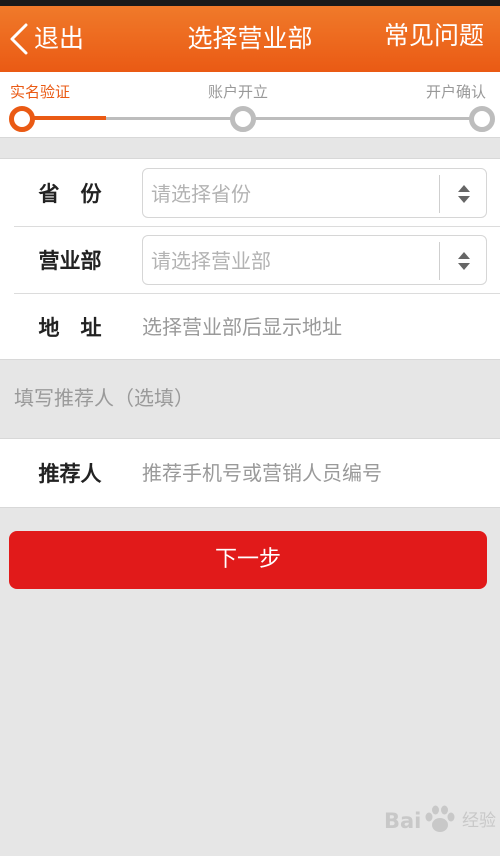  I want to click on address-label: 地 址, so click(70, 328).